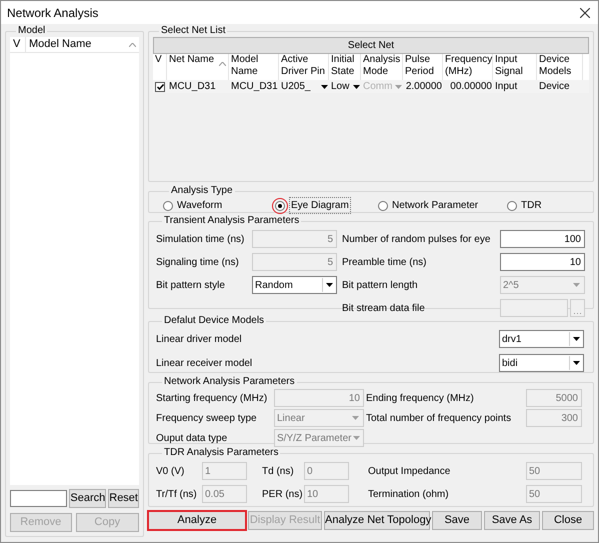  What do you see at coordinates (417, 239) in the screenshot?
I see `field-label: Number of random pulses for eye` at bounding box center [417, 239].